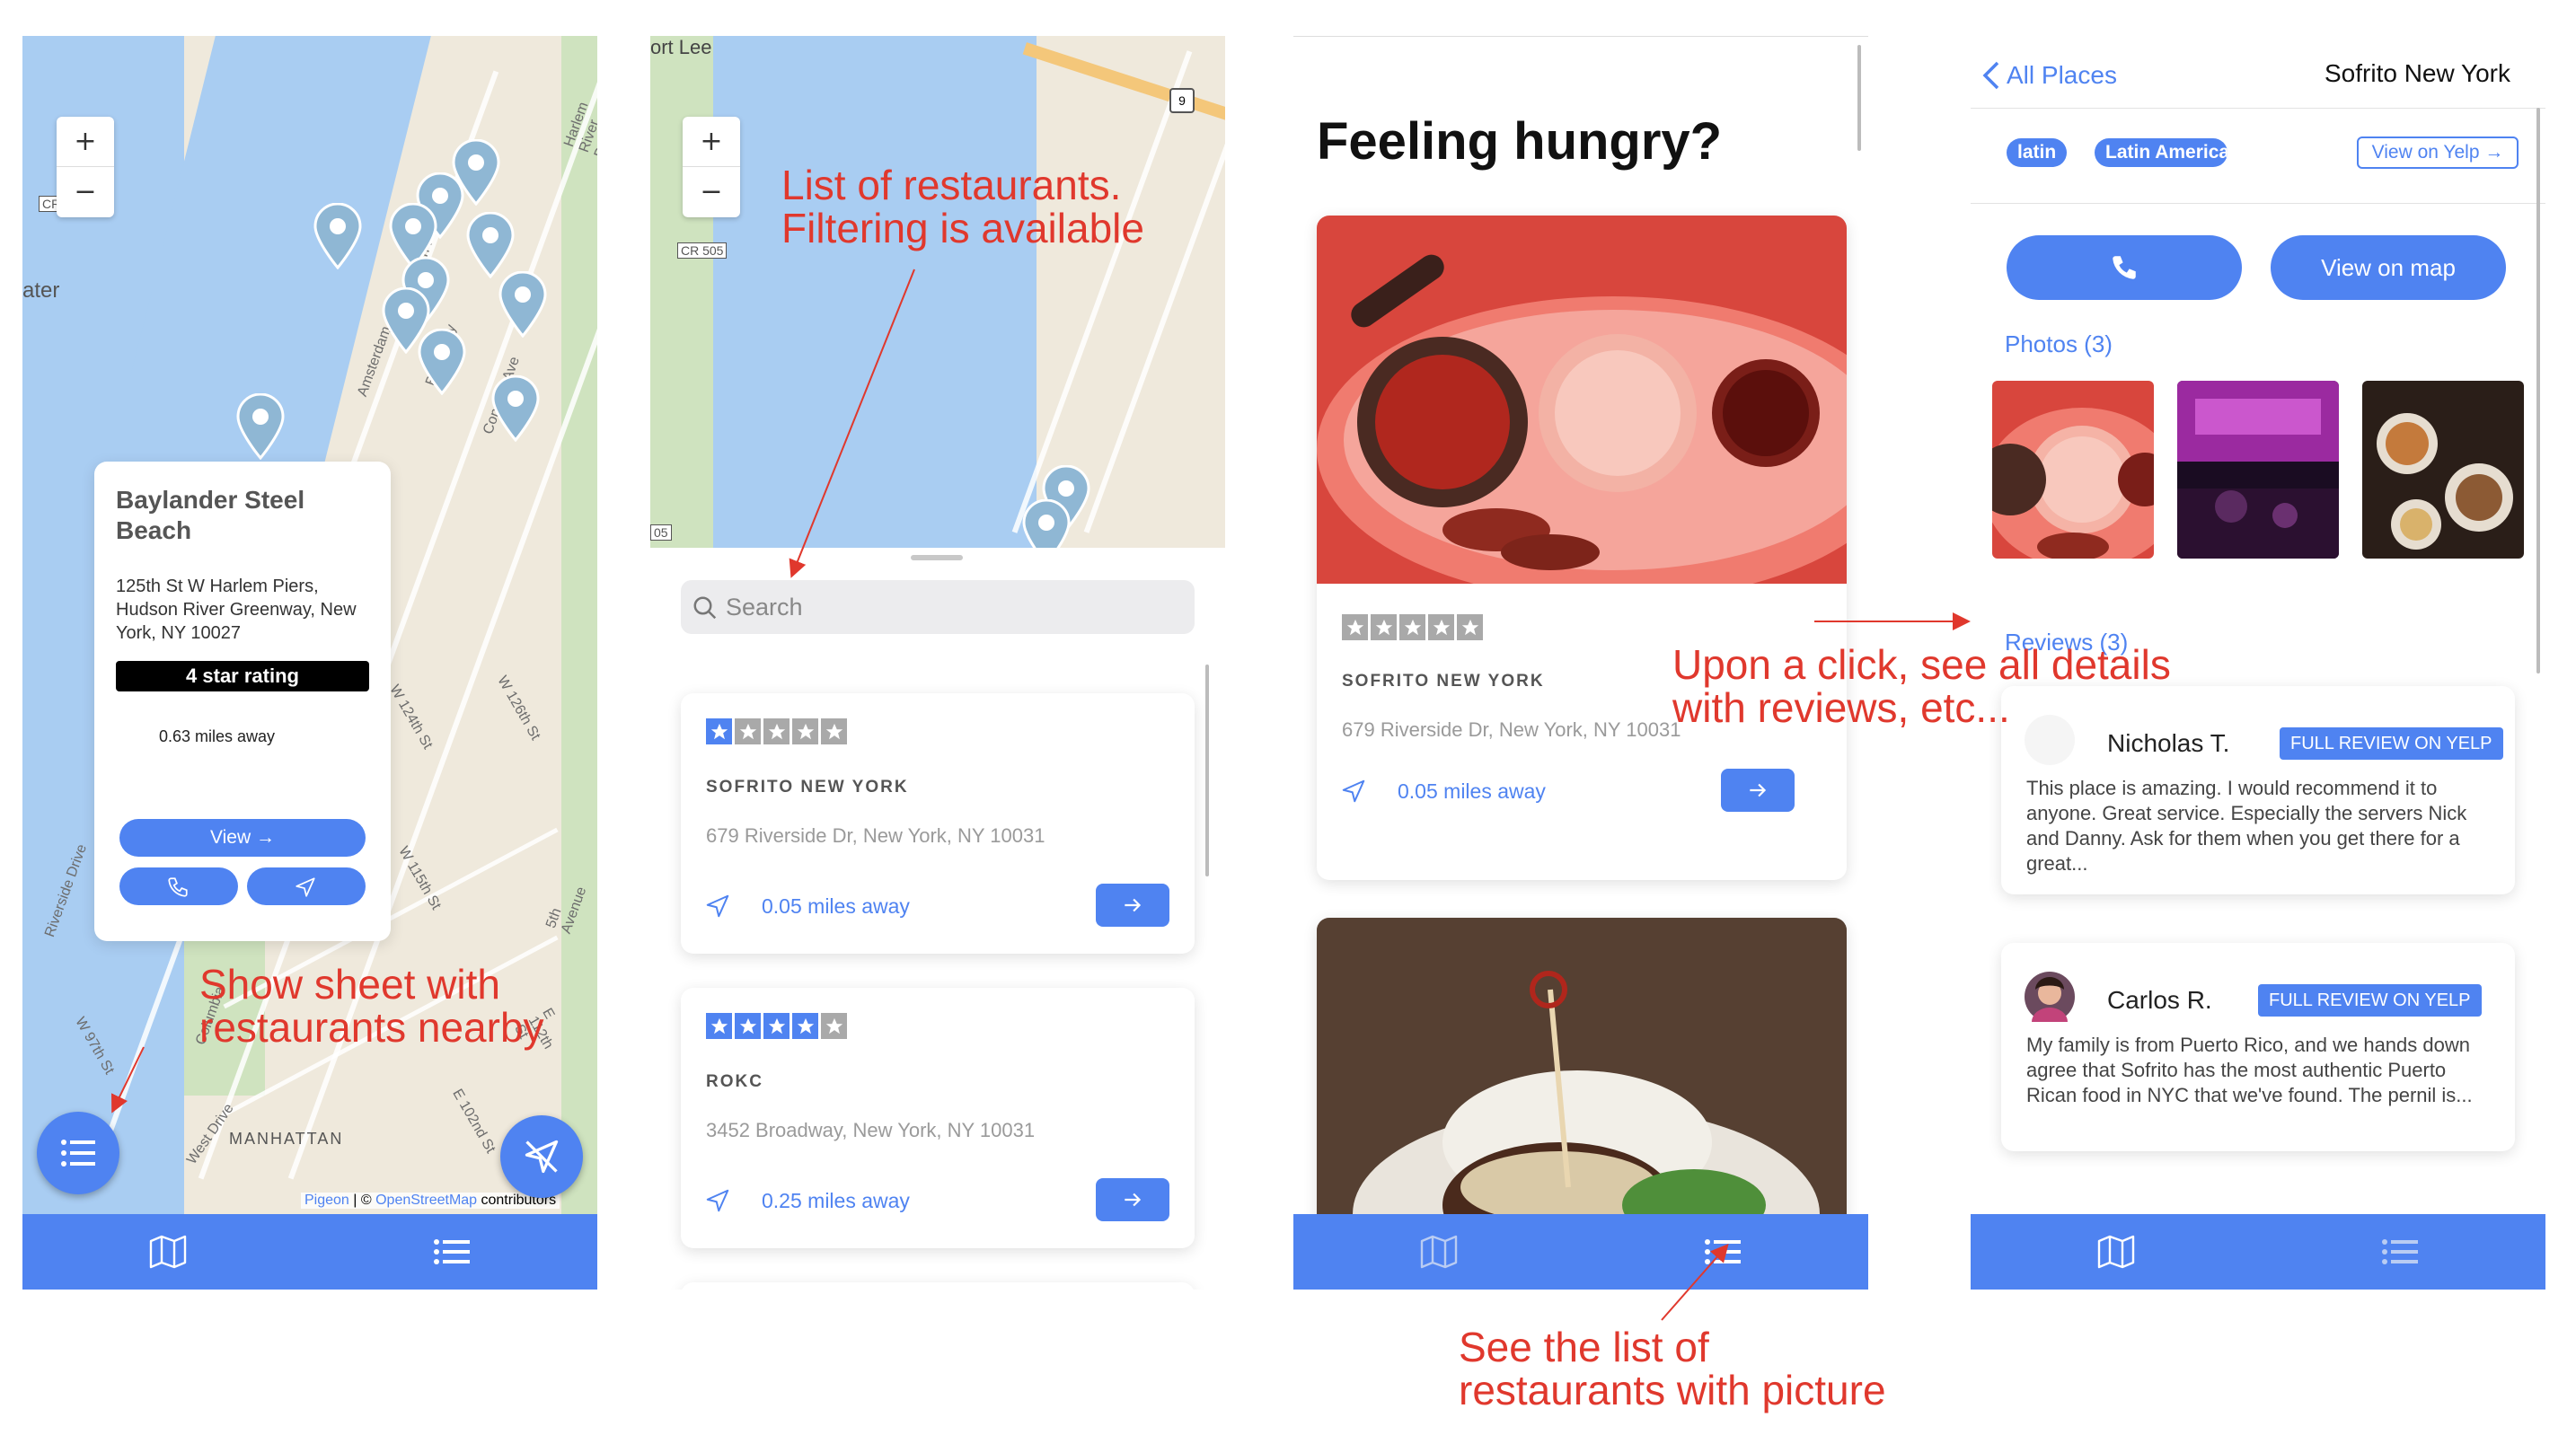  I want to click on sheet-grabber, so click(937, 557).